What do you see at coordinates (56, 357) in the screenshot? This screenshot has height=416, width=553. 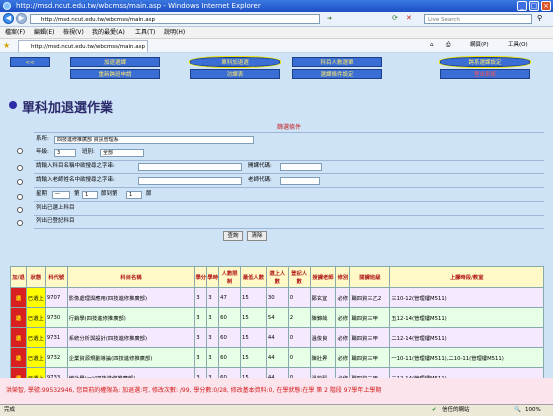 I see `code-cell: 9732` at bounding box center [56, 357].